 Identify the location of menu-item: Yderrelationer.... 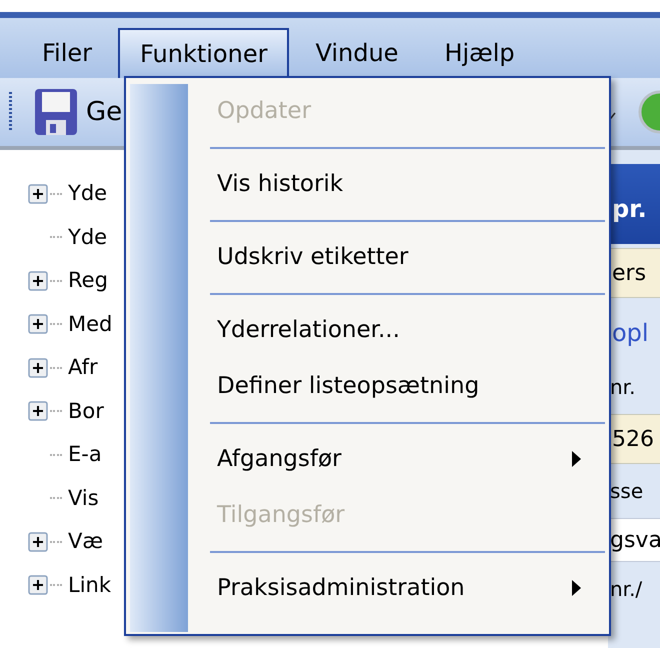
(407, 330).